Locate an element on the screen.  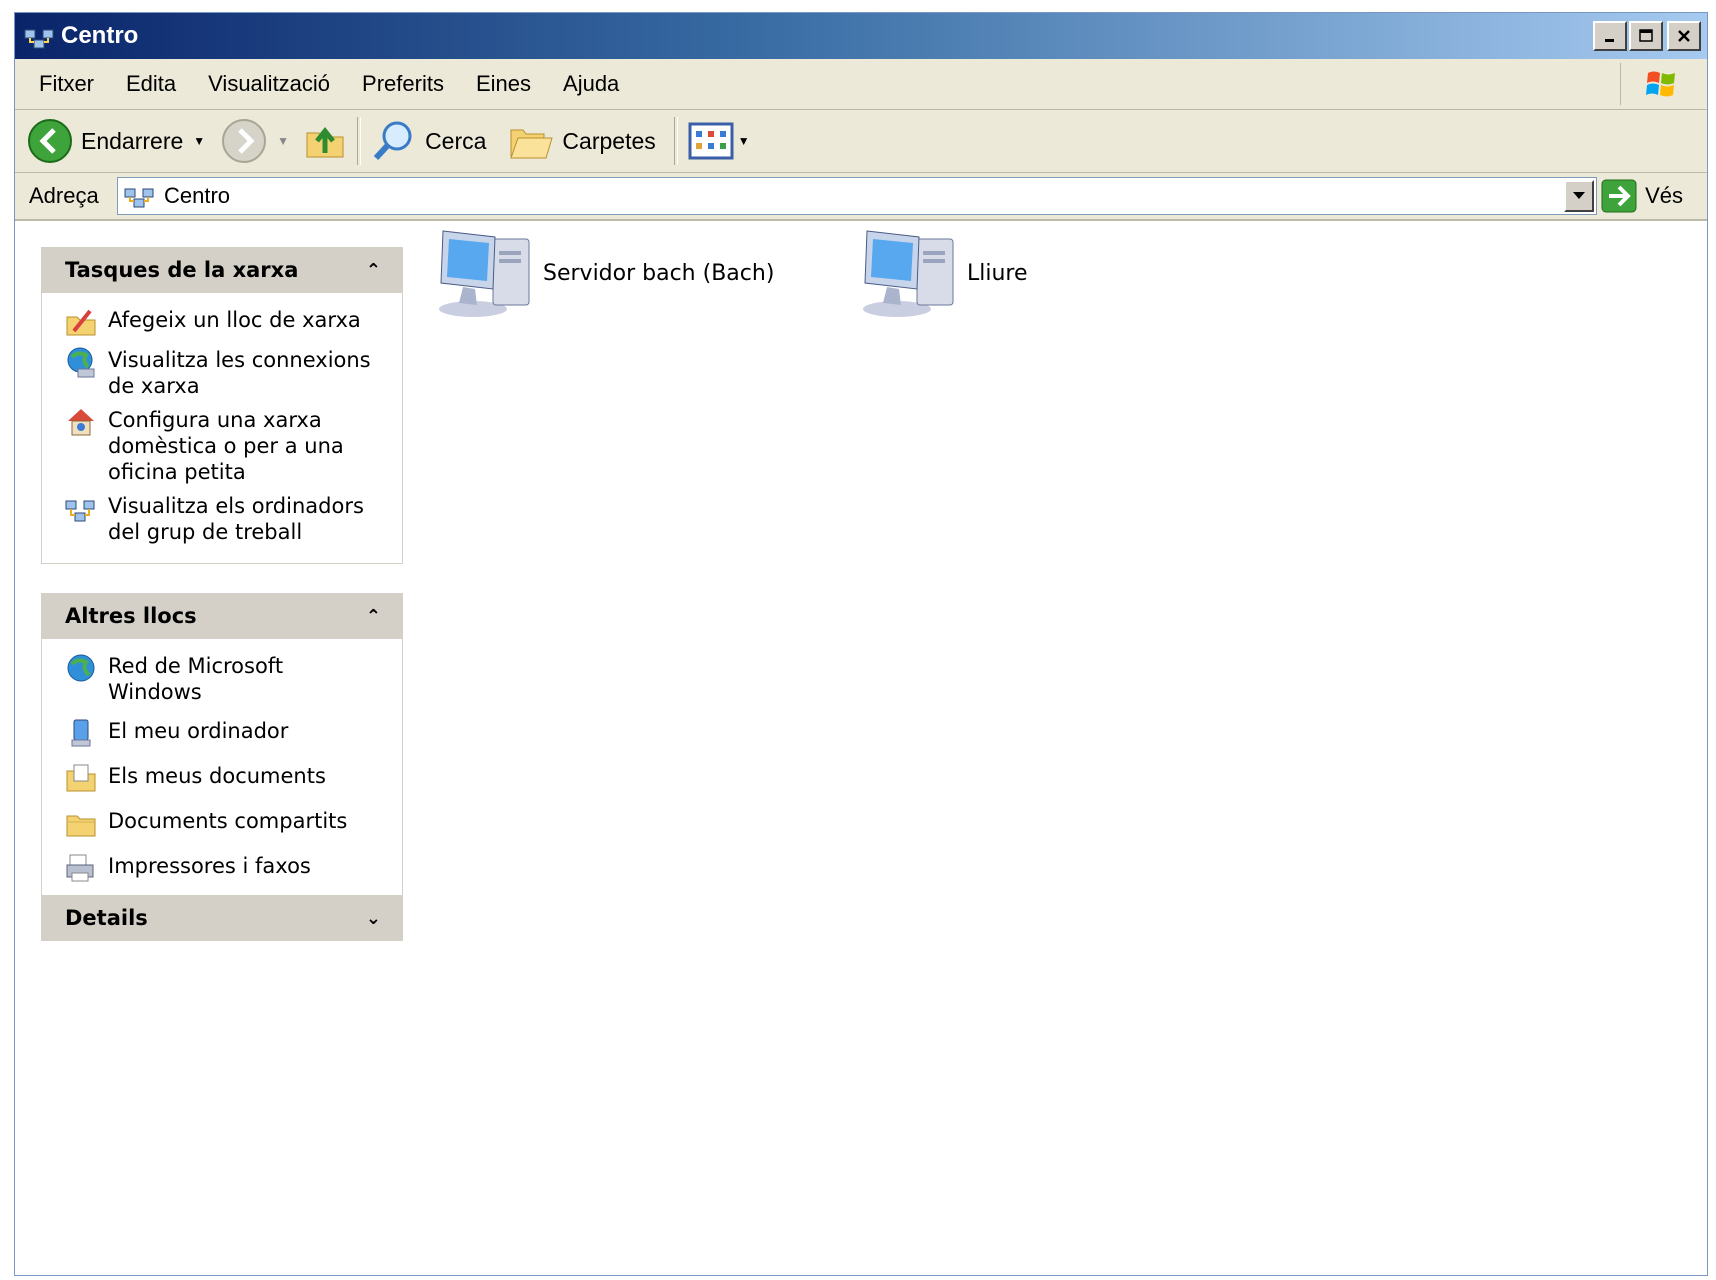
panel-title: Tasques de la xarxa is located at coordinates (182, 270).